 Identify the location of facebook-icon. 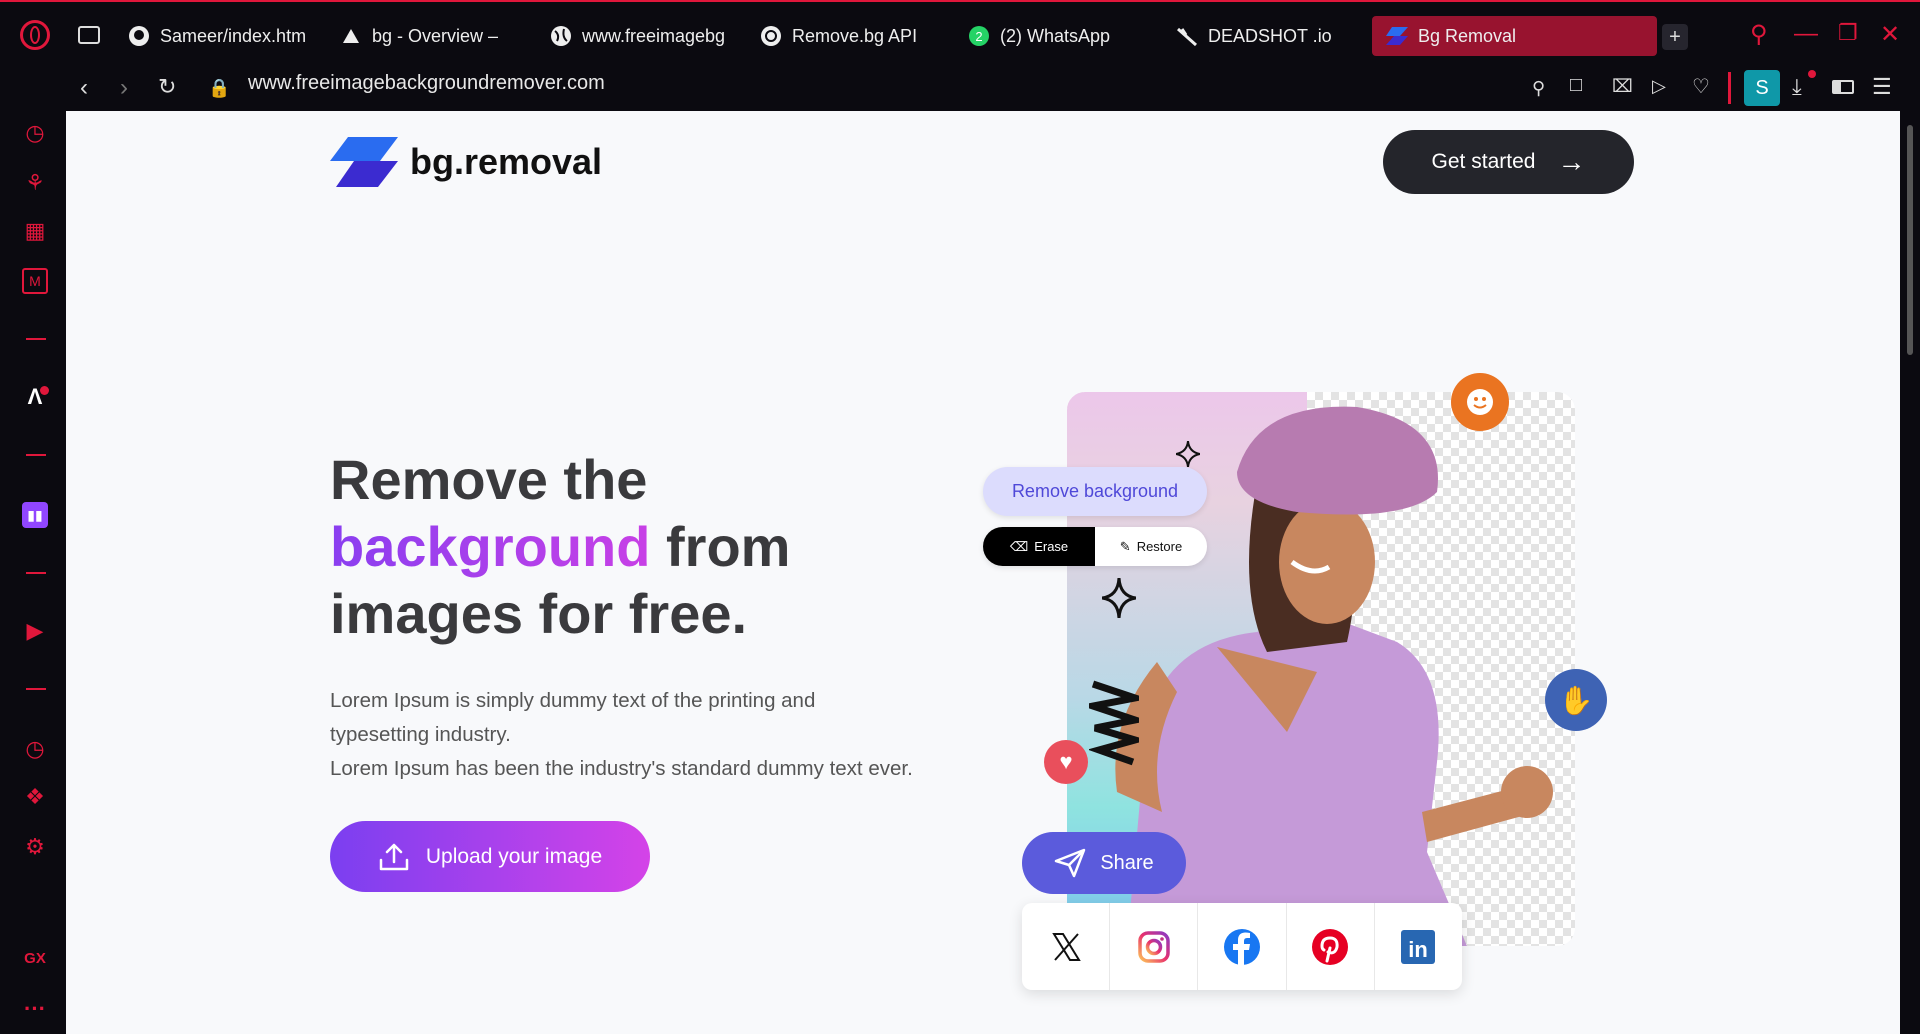
(1242, 946).